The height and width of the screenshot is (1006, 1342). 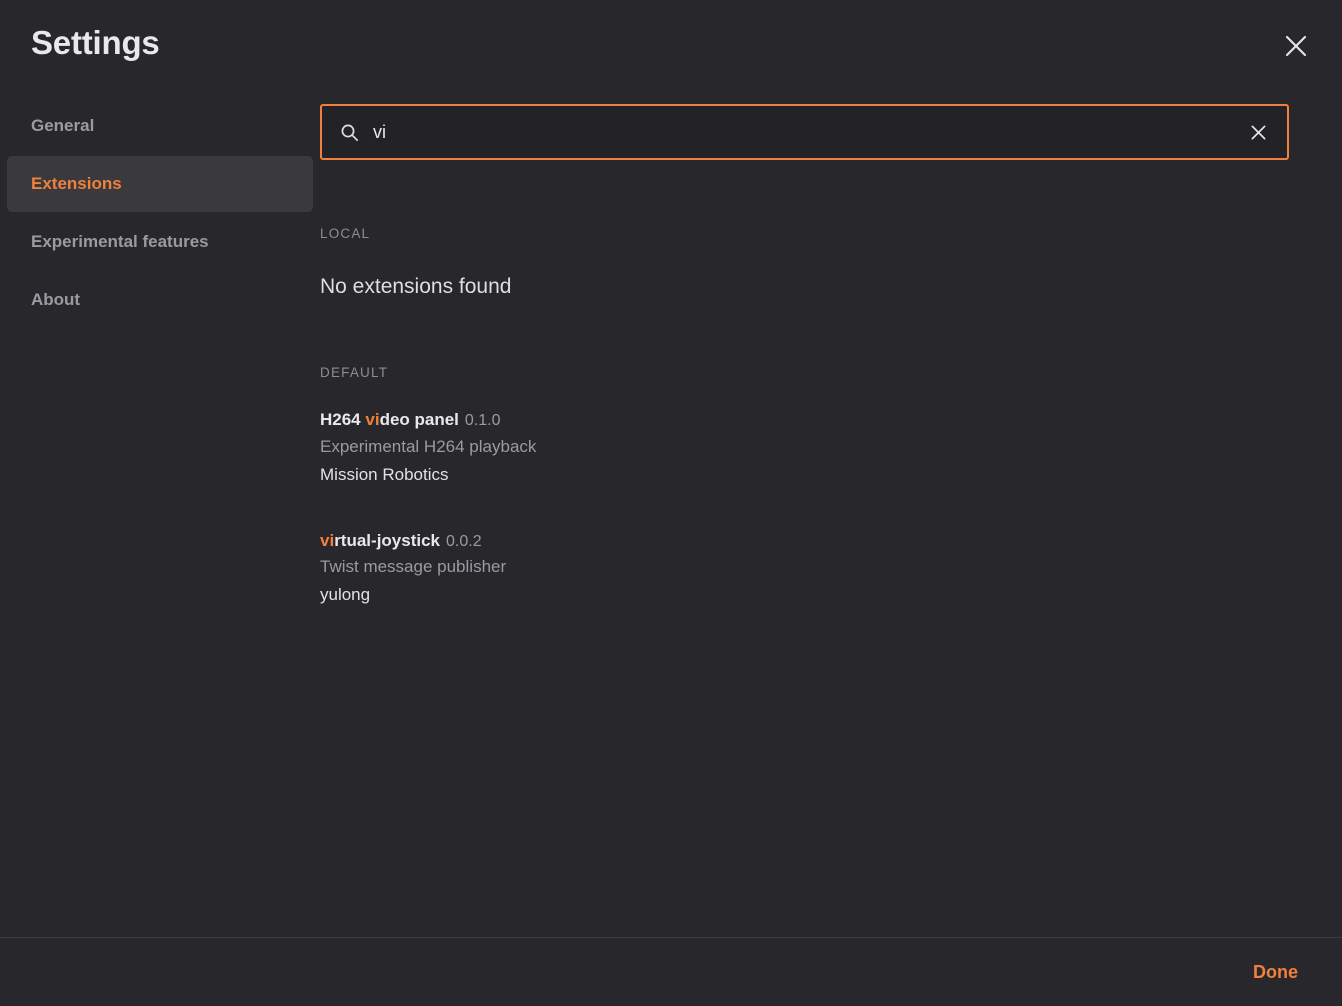 I want to click on section-header: DEFAULT, so click(x=354, y=372).